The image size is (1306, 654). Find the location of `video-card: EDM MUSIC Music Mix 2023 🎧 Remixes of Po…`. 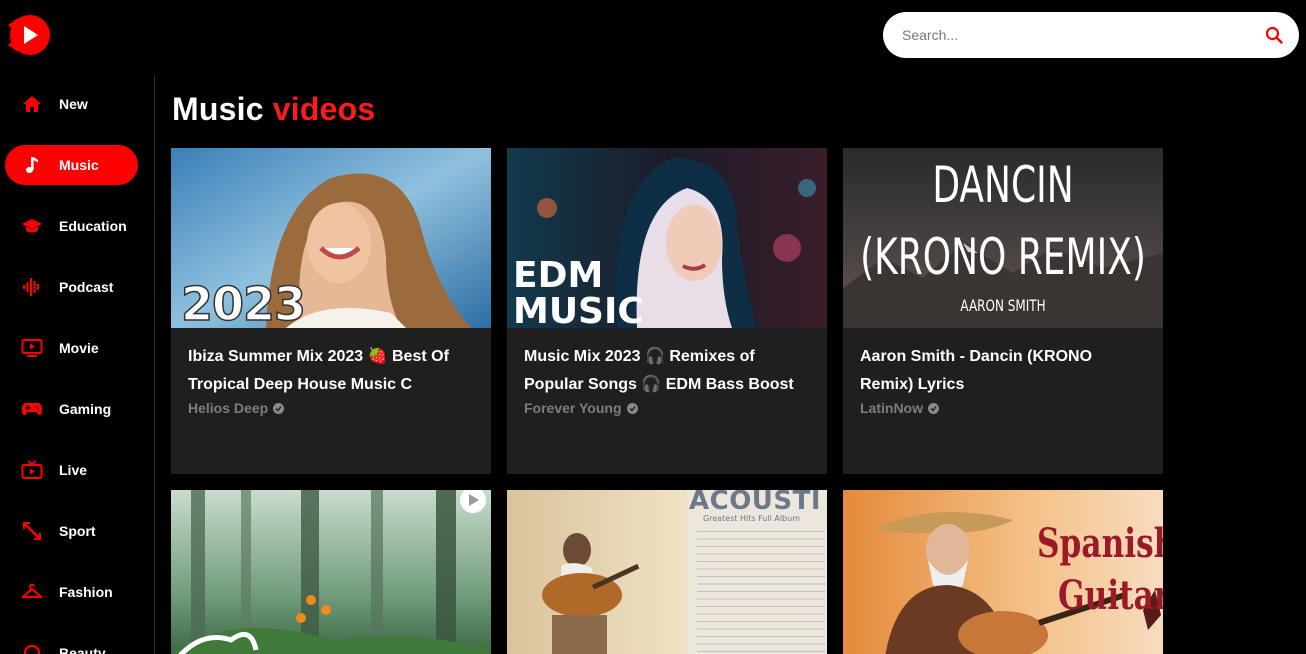

video-card: EDM MUSIC Music Mix 2023 🎧 Remixes of Po… is located at coordinates (667, 311).